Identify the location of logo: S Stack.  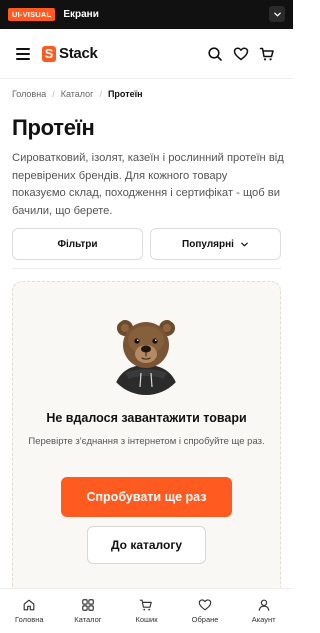
(70, 53).